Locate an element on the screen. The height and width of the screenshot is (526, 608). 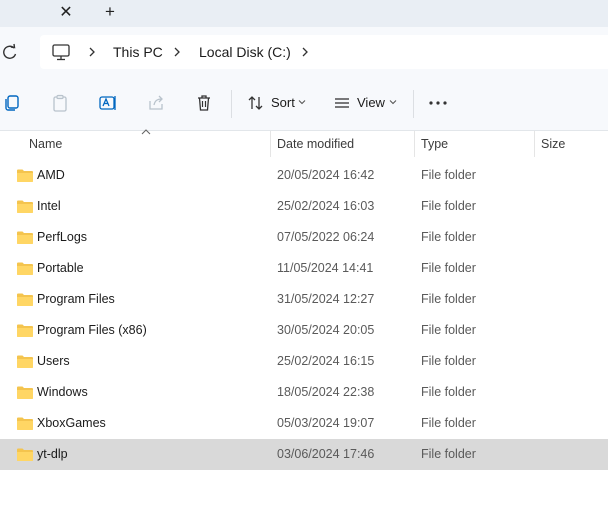
file-row: Intel 25/02/2024 16:03 File folder is located at coordinates (304, 206).